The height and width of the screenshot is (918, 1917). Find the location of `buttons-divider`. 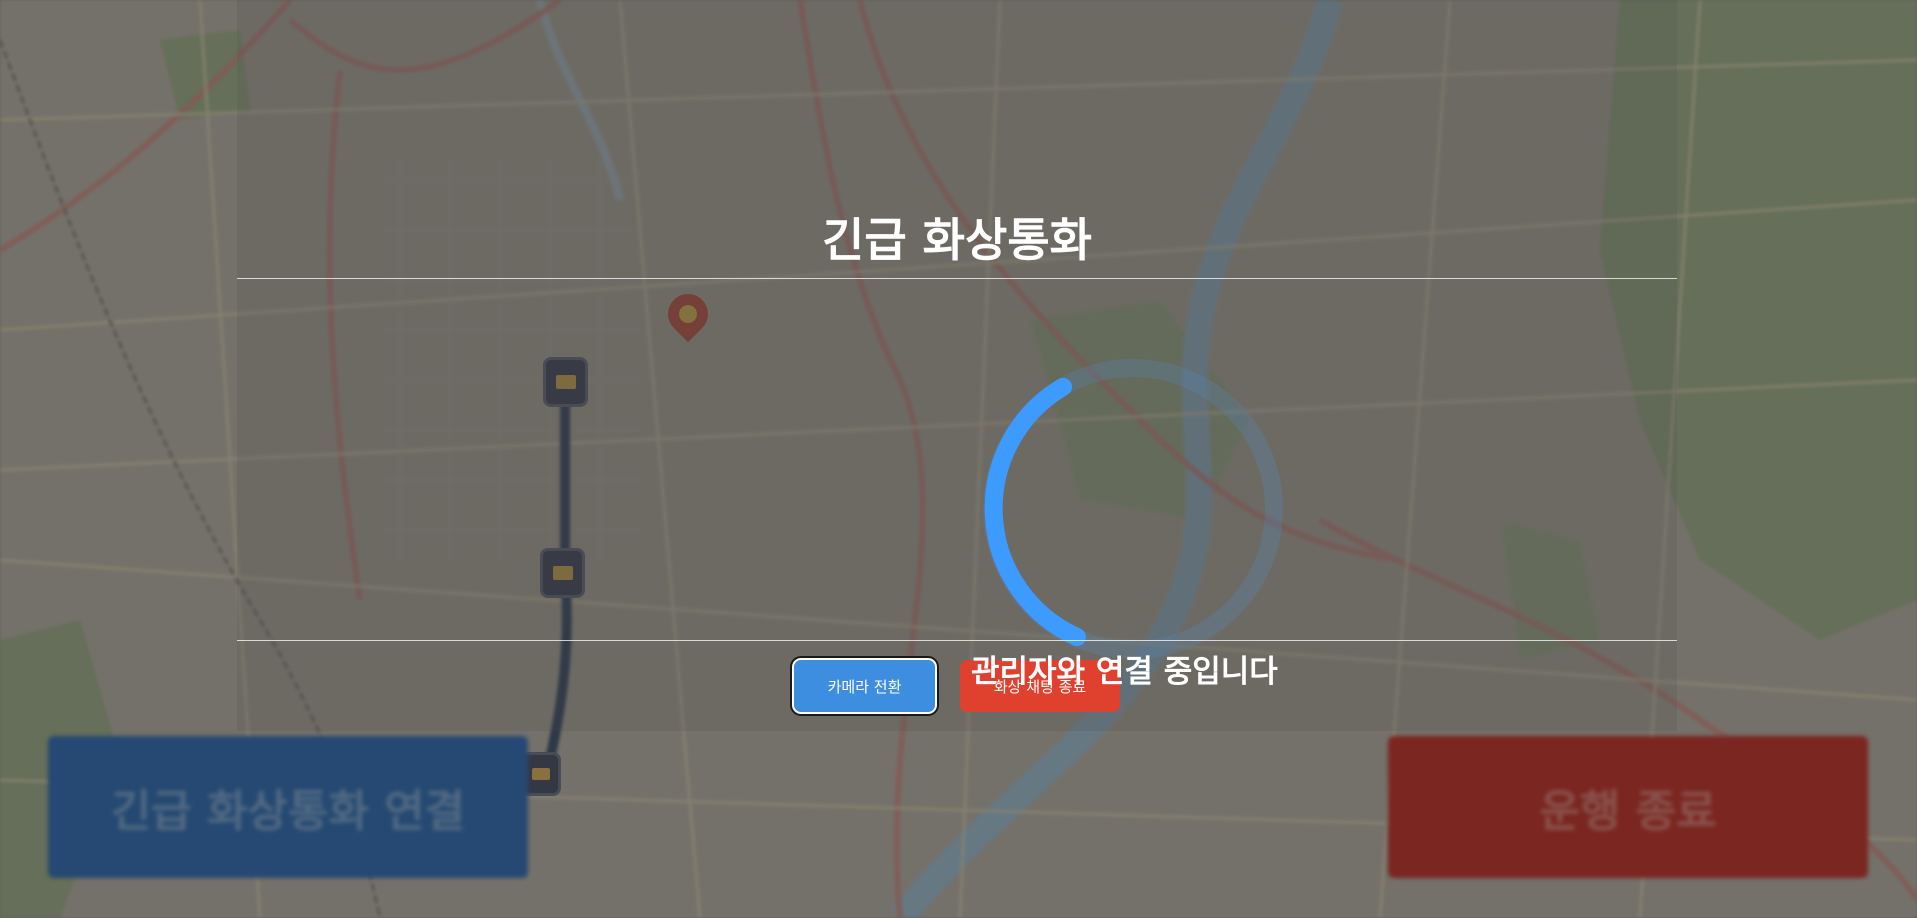

buttons-divider is located at coordinates (957, 640).